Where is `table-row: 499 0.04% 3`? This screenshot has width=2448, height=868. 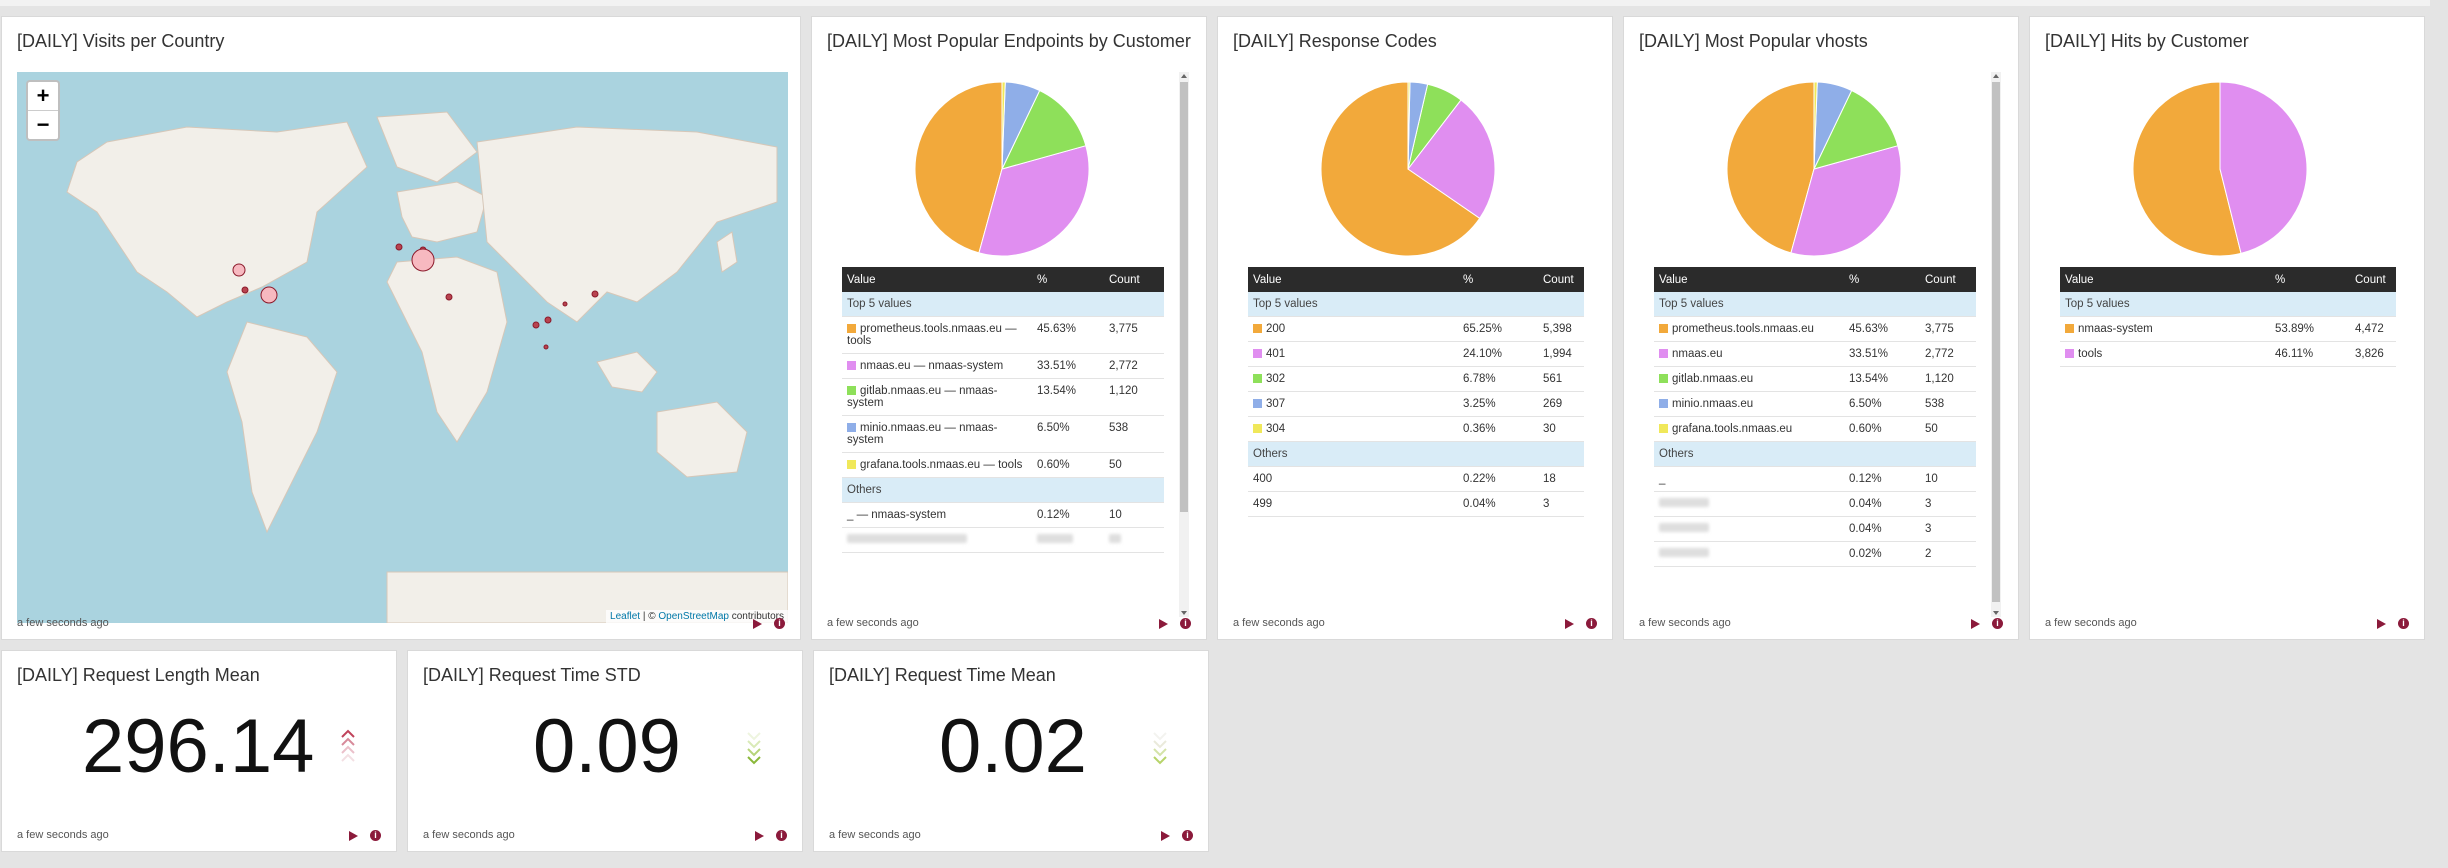
table-row: 499 0.04% 3 is located at coordinates (1416, 504).